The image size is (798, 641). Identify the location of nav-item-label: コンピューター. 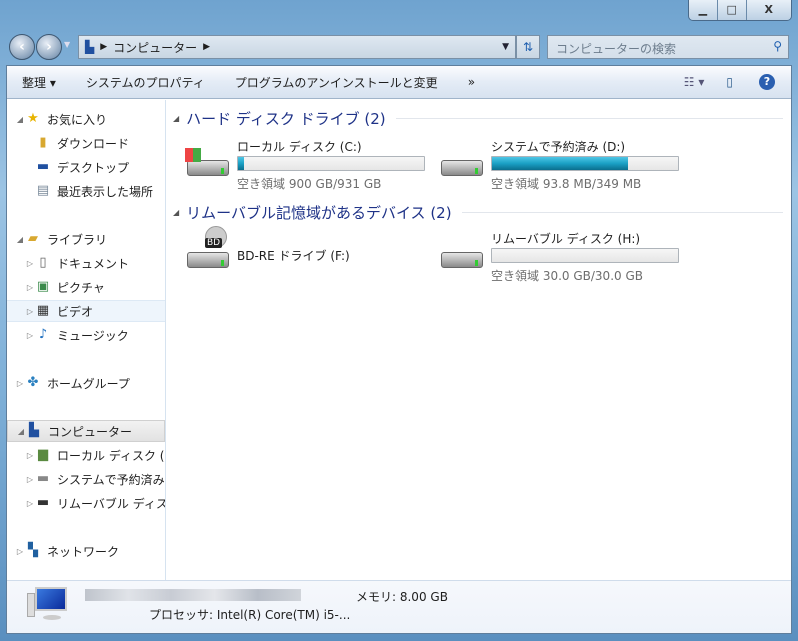
(90, 431).